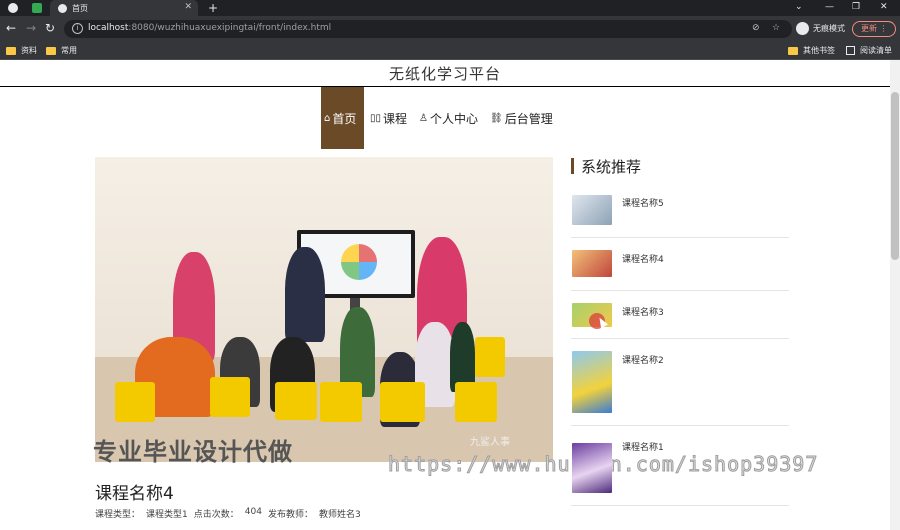  What do you see at coordinates (776, 28) in the screenshot?
I see `star-icon: ☆` at bounding box center [776, 28].